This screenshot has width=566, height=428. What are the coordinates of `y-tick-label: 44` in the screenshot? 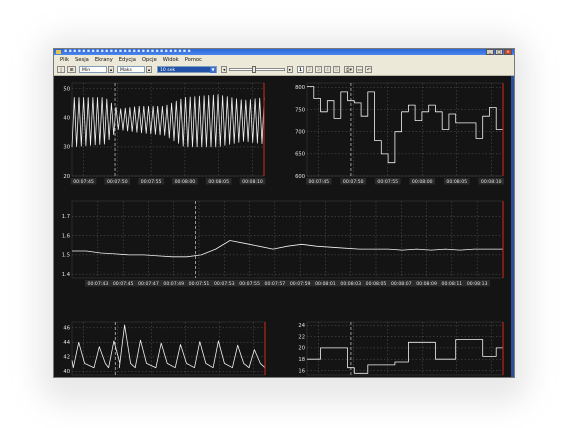 It's located at (66, 343).